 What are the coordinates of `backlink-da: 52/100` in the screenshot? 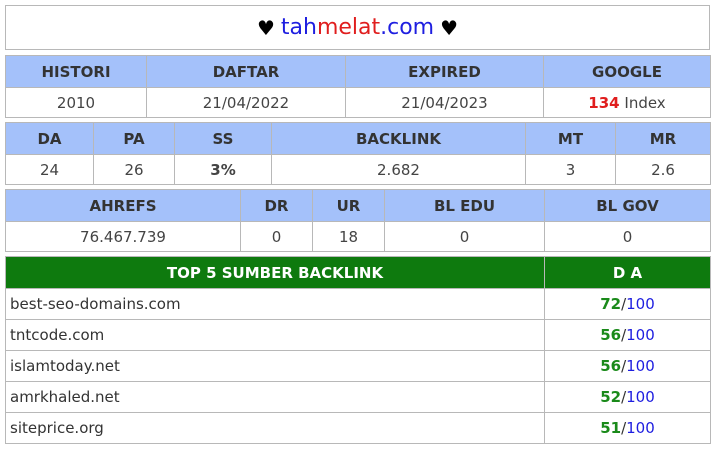 It's located at (627, 397).